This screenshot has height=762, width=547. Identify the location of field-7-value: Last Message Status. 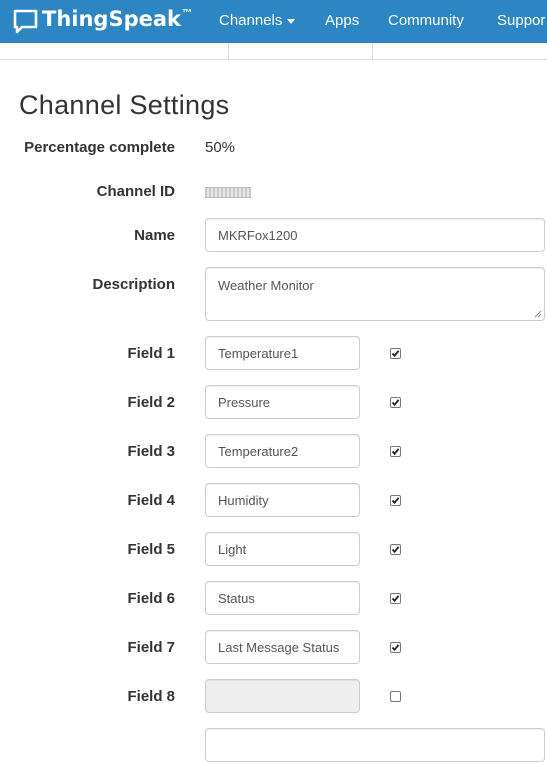
(279, 647).